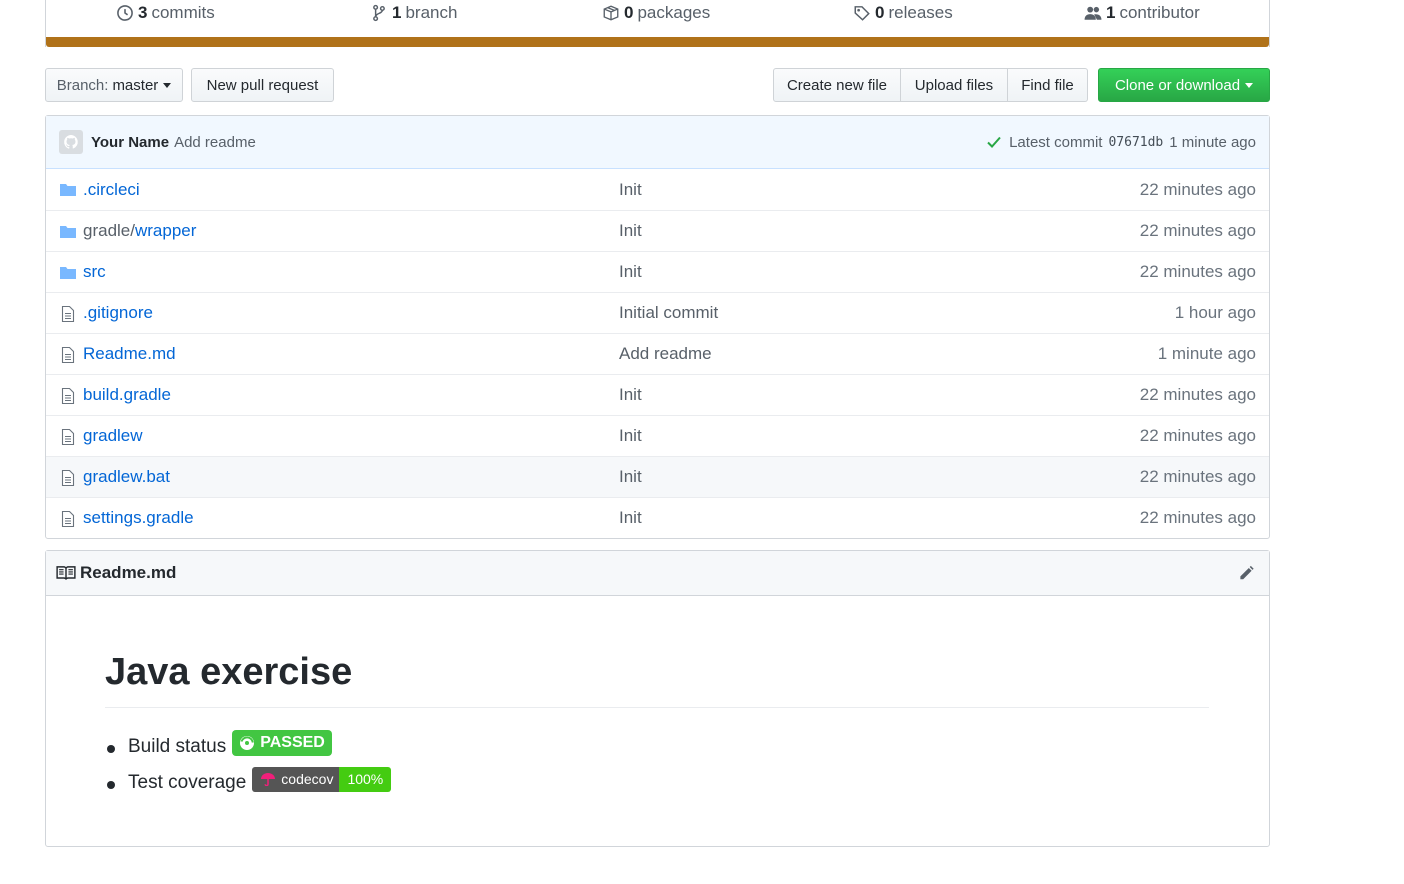 The height and width of the screenshot is (884, 1404). Describe the element at coordinates (668, 313) in the screenshot. I see `file-commit-message: Initial commit` at that location.